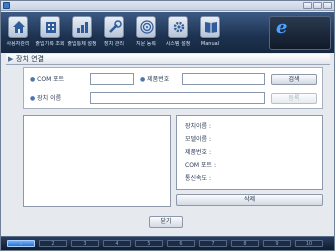  I want to click on toolbar-button-manual: Manual, so click(210, 33).